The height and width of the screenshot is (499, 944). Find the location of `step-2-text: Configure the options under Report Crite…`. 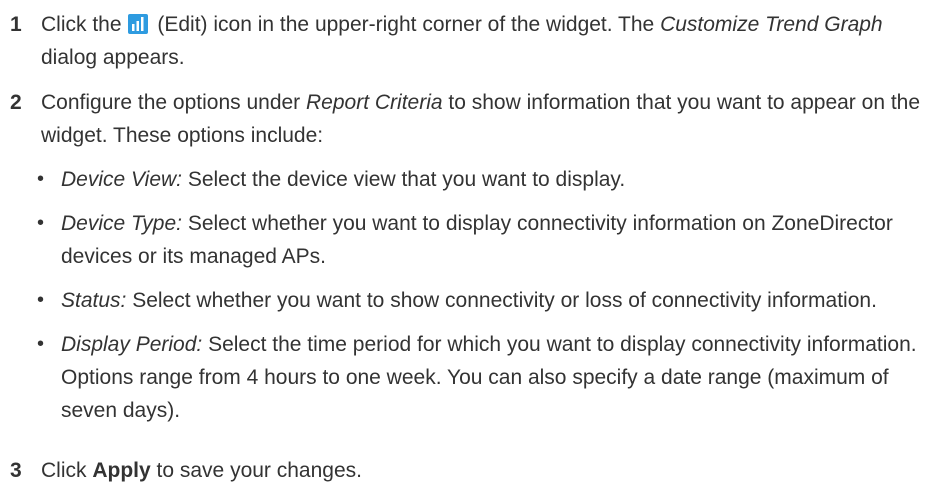

step-2-text: Configure the options under Report Crite… is located at coordinates (490, 119).